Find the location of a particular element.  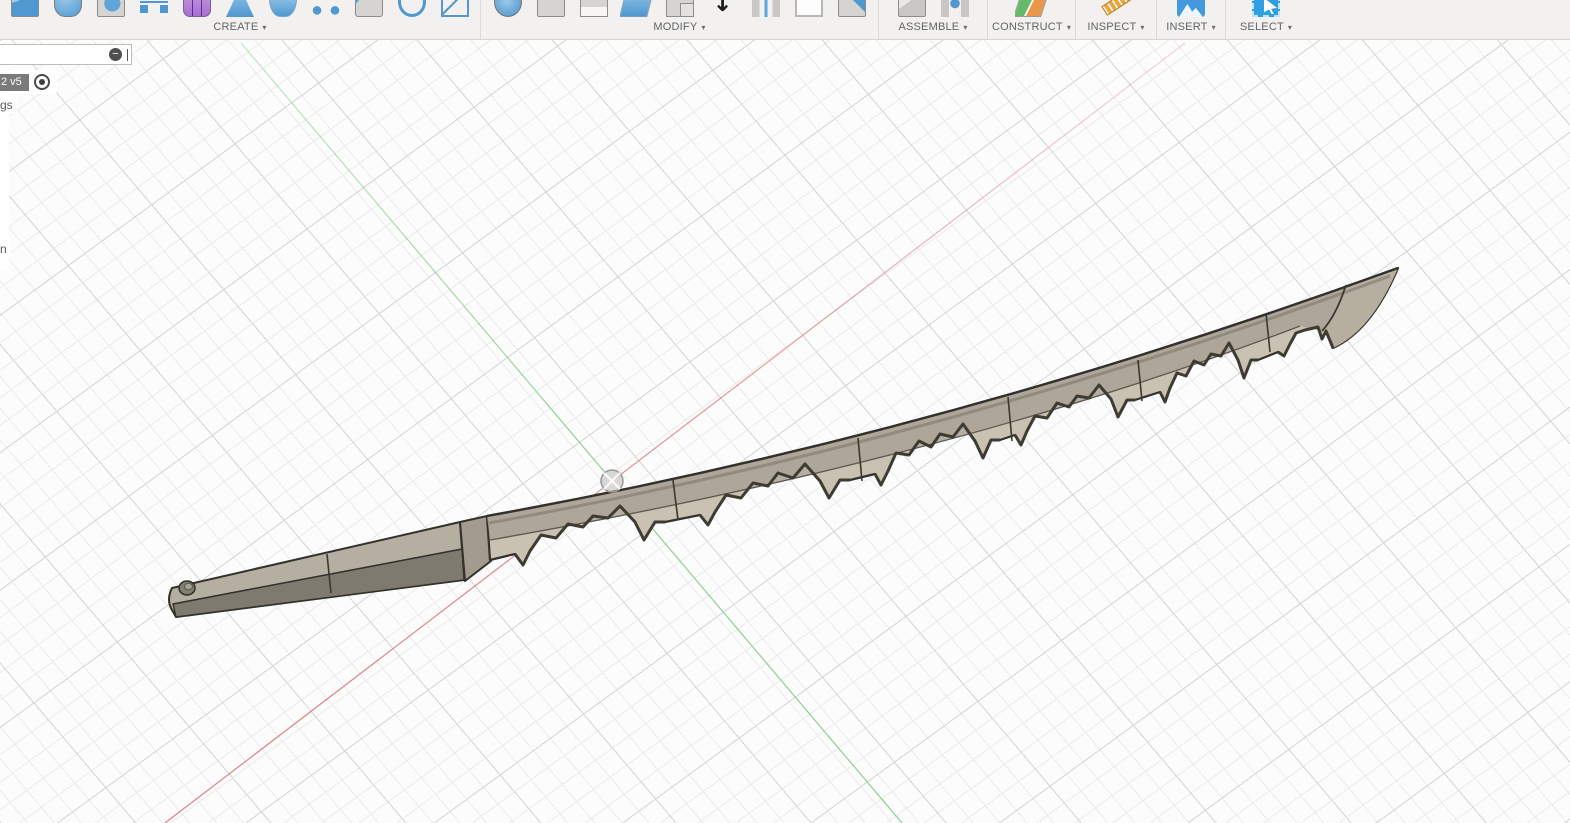

browser-search-box: − is located at coordinates (66, 54).